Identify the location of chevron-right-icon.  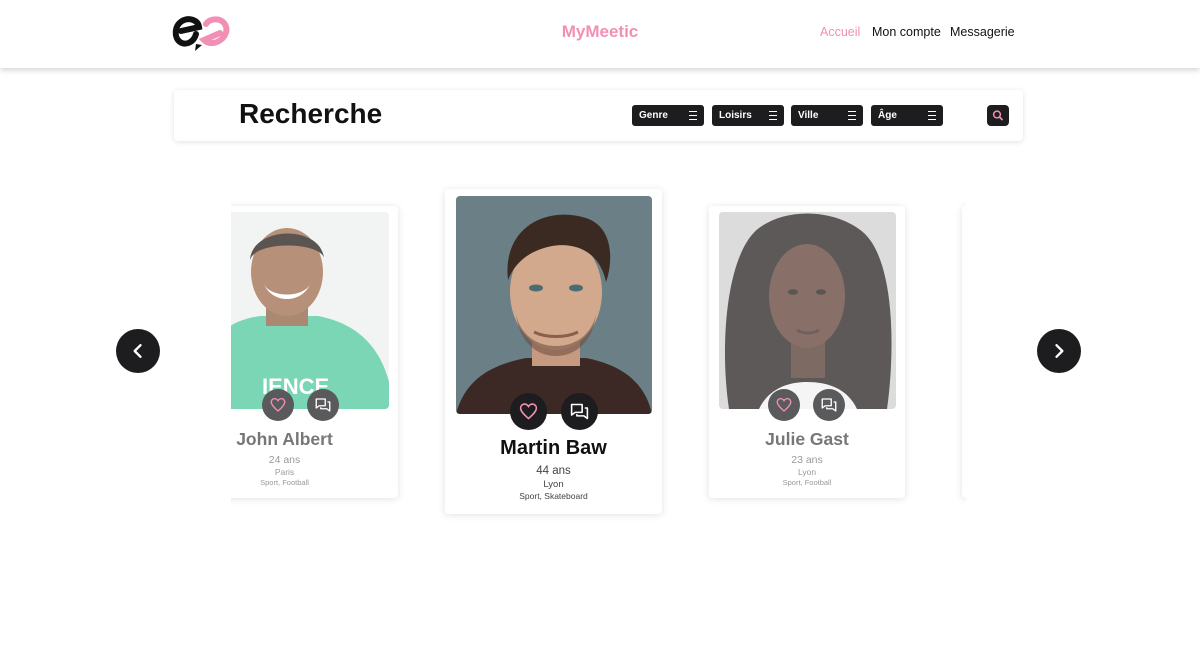
(1059, 351).